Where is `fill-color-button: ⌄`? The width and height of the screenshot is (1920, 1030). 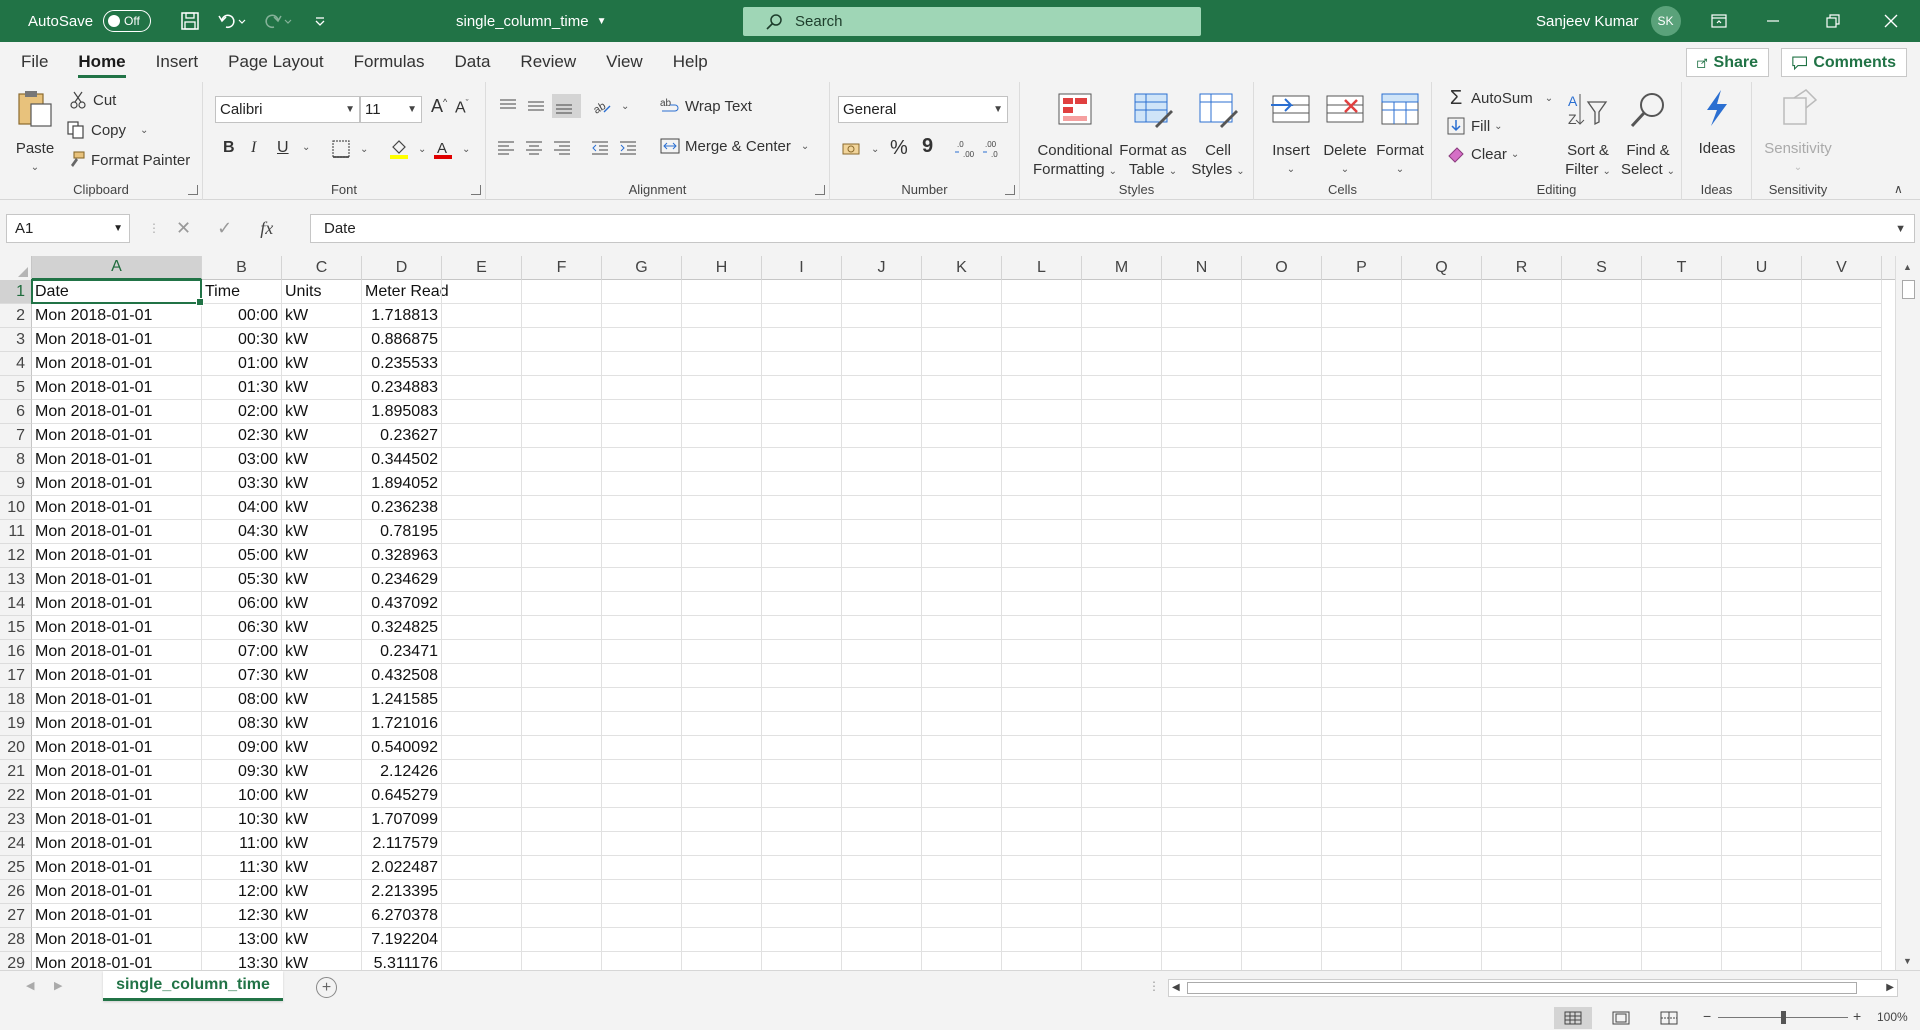
fill-color-button: ⌄ is located at coordinates (407, 149).